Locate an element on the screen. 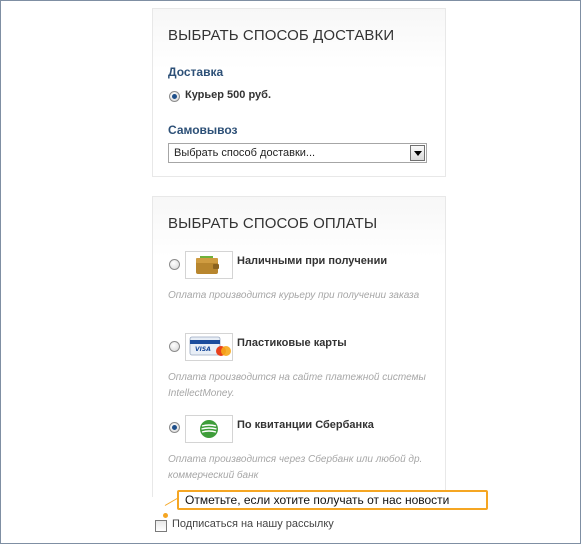 The height and width of the screenshot is (544, 581). delivery-title: ВЫБРАТЬ СПОСОБ ДОСТАВКИ is located at coordinates (281, 35).